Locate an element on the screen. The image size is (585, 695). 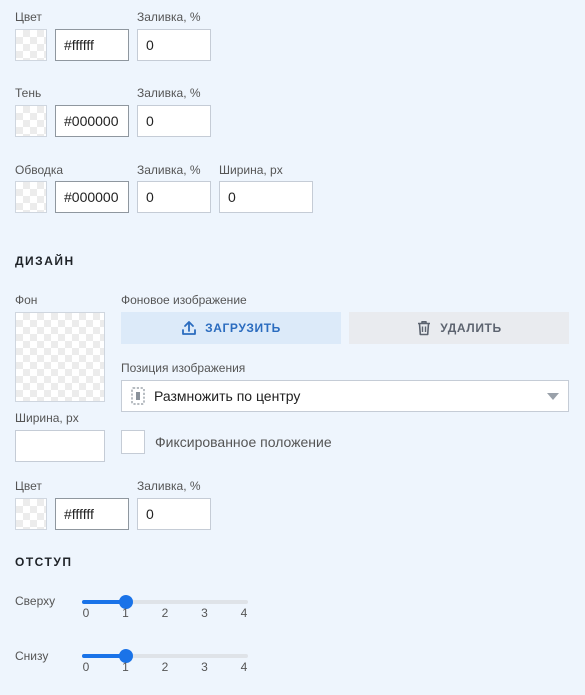
color-swatch is located at coordinates (31, 45).